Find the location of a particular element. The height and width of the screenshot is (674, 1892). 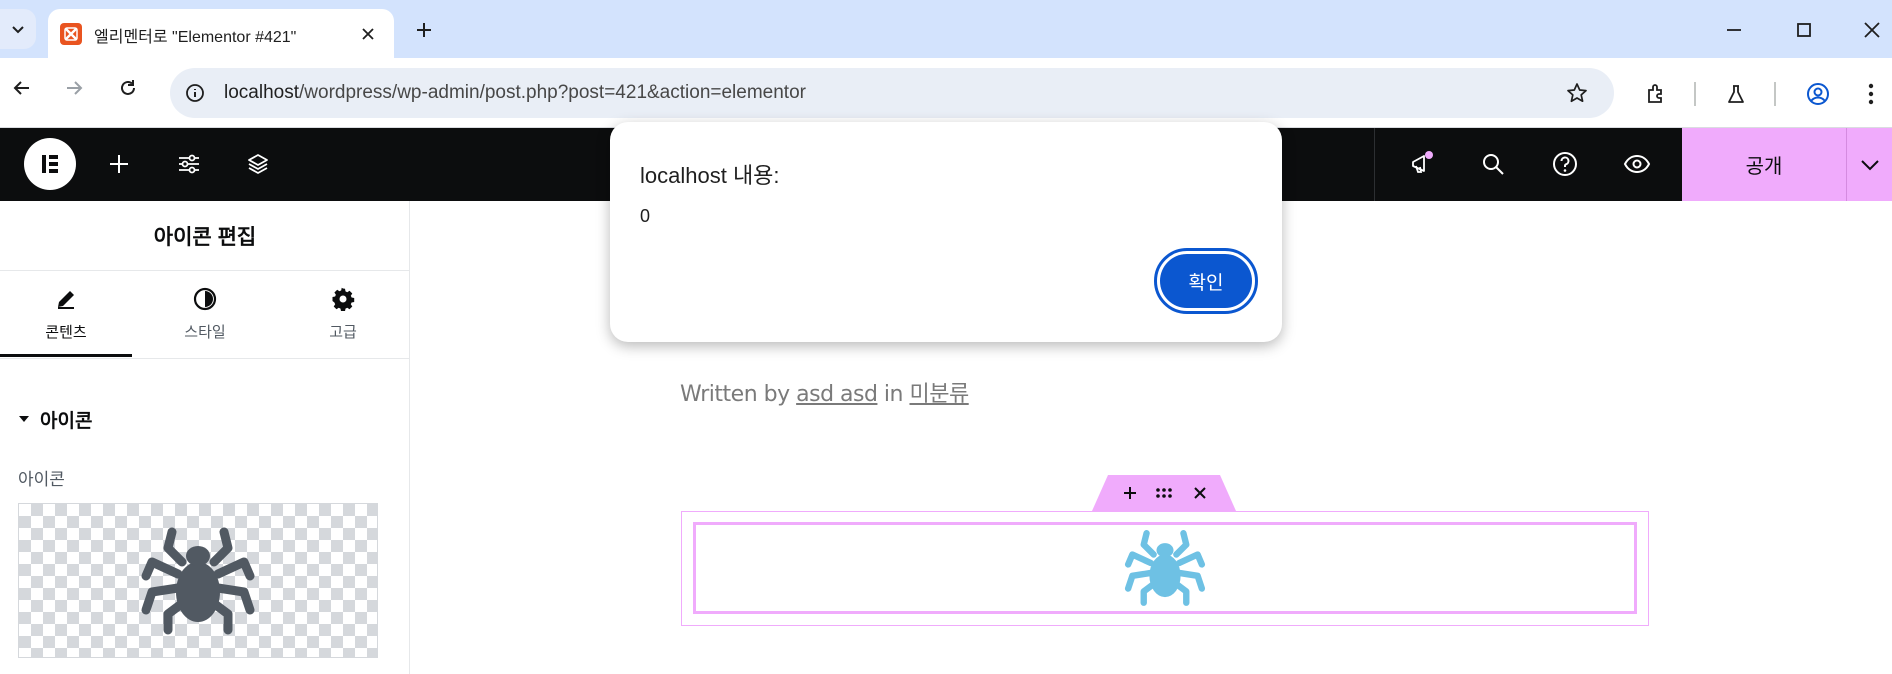

menu-dots-icon is located at coordinates (1871, 94).